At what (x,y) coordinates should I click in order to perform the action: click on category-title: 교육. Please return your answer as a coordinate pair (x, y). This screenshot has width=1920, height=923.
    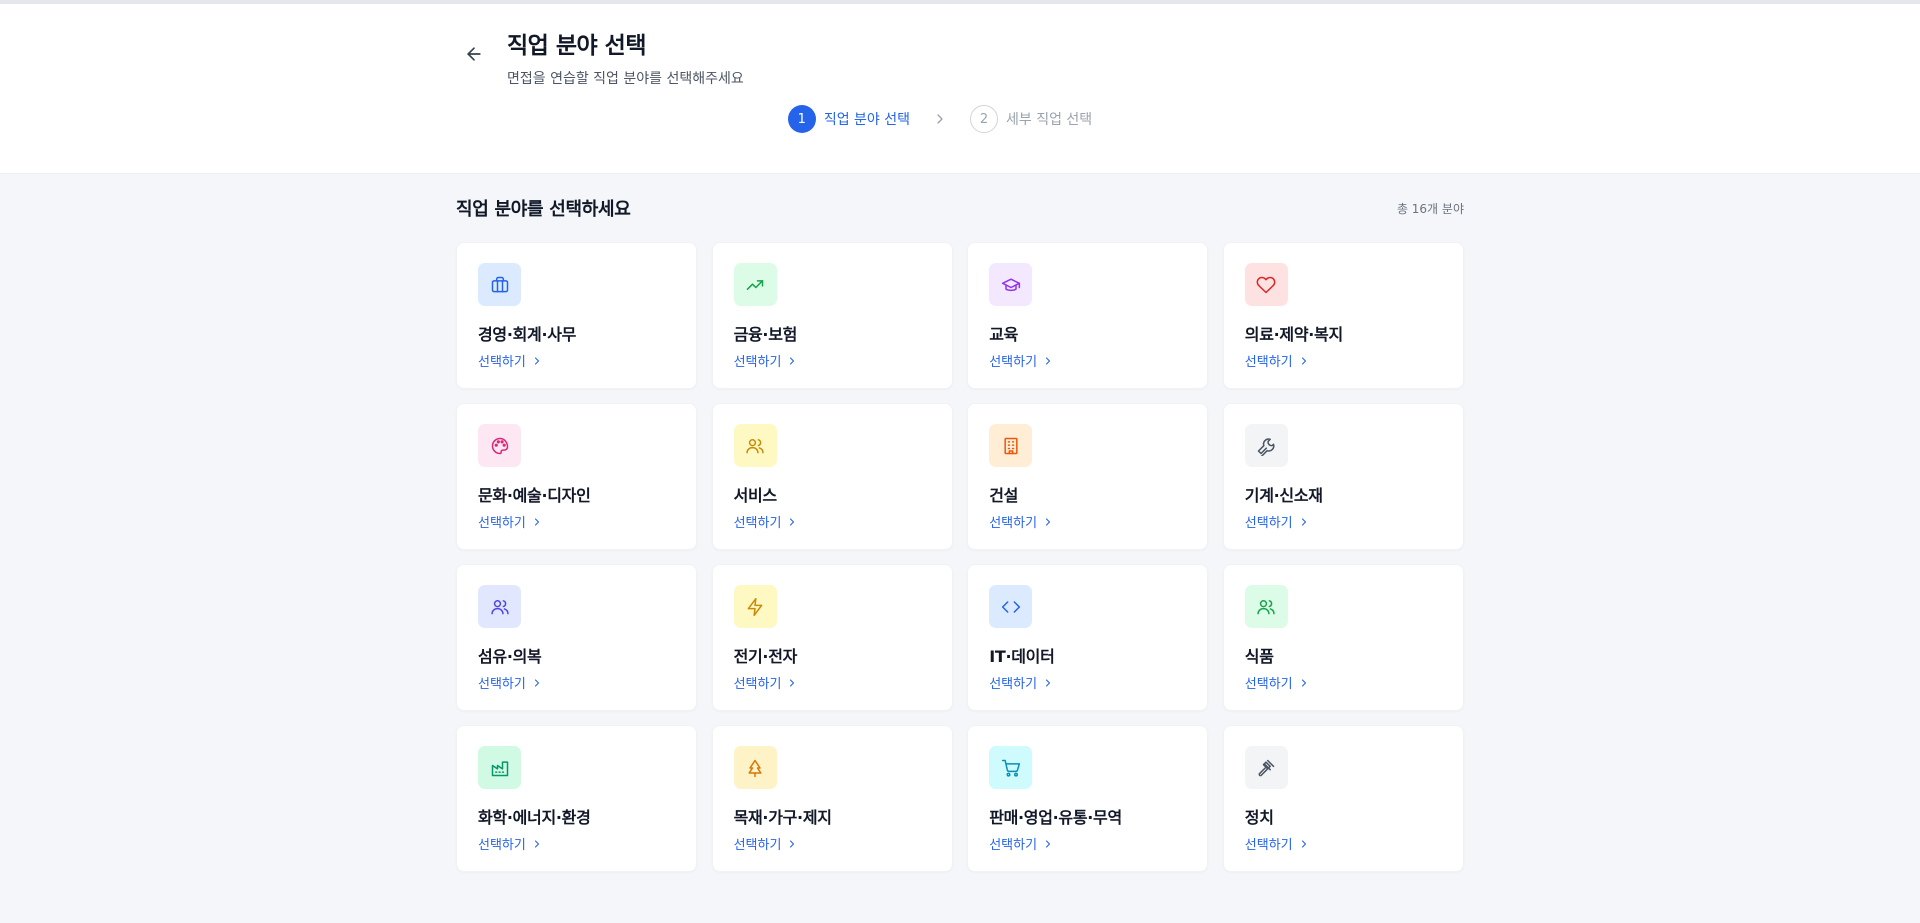
    Looking at the image, I should click on (1004, 334).